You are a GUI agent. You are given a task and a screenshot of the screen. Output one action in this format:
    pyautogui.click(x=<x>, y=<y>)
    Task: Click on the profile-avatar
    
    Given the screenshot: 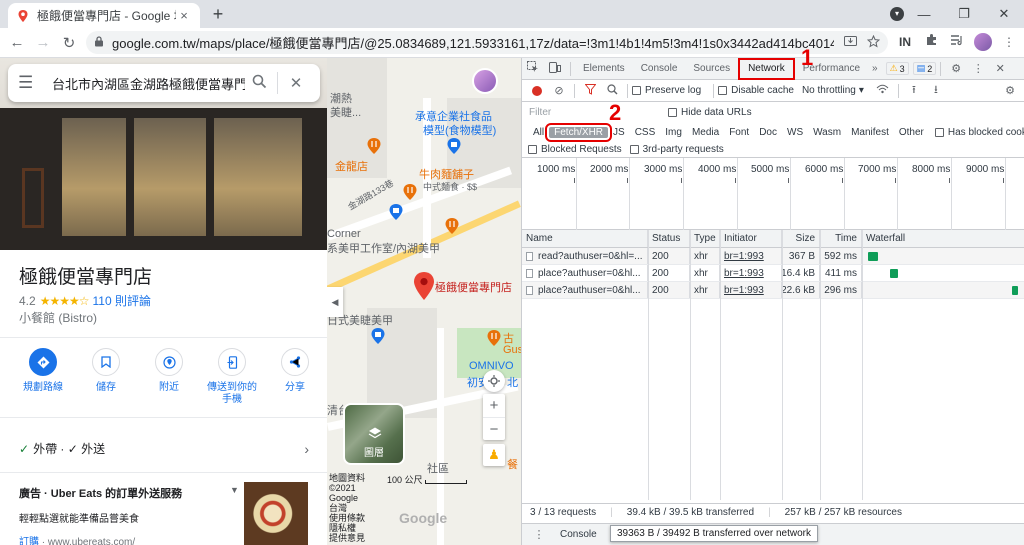 What is the action you would take?
    pyautogui.click(x=983, y=42)
    